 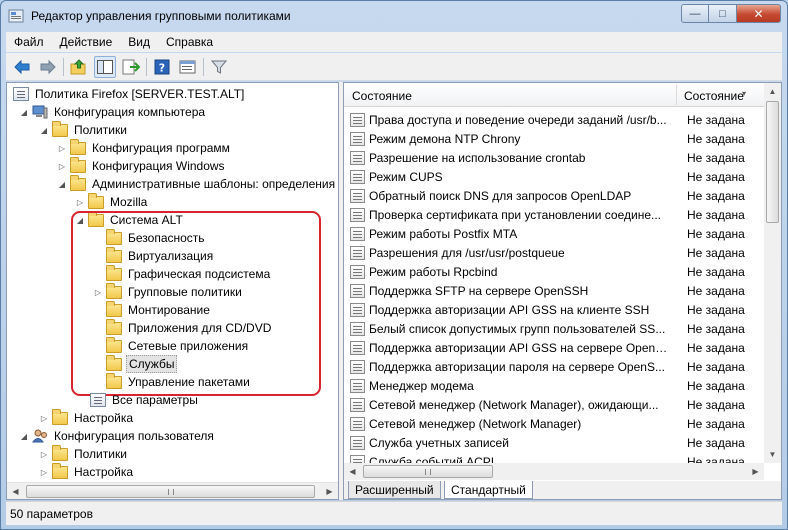 What do you see at coordinates (29, 42) in the screenshot?
I see `menu-file: Файл` at bounding box center [29, 42].